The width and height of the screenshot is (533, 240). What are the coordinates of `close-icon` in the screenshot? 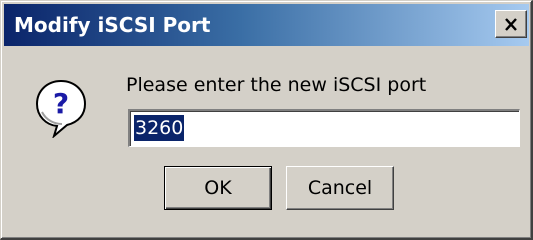 It's located at (511, 24).